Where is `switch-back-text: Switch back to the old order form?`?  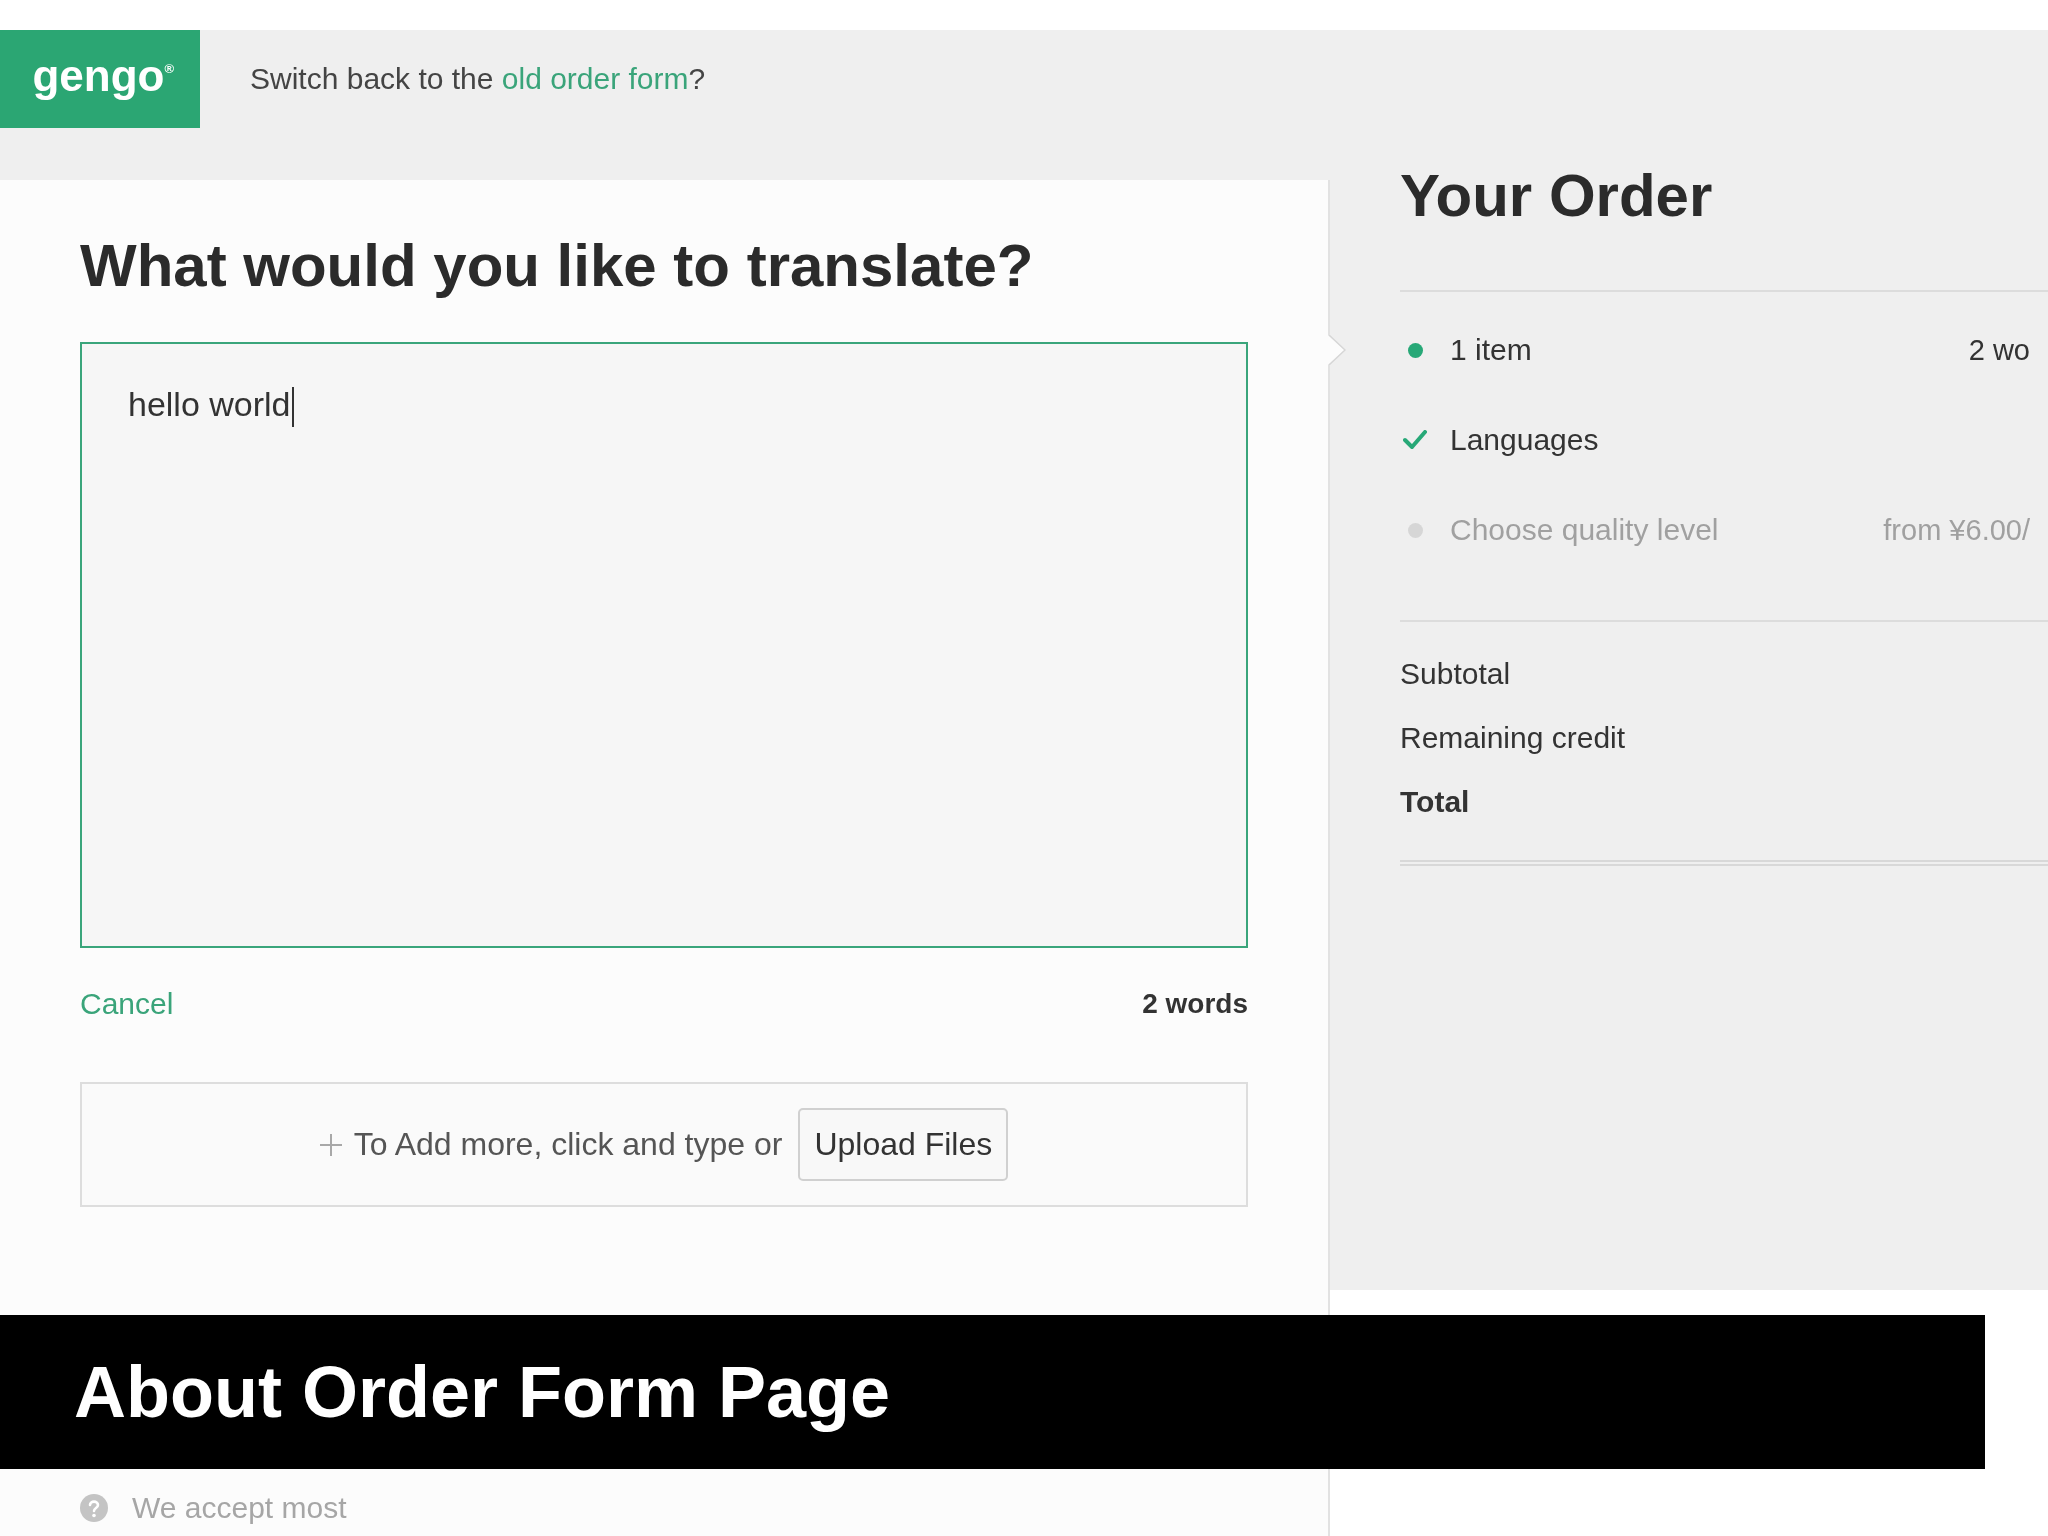 switch-back-text: Switch back to the old order form? is located at coordinates (478, 79).